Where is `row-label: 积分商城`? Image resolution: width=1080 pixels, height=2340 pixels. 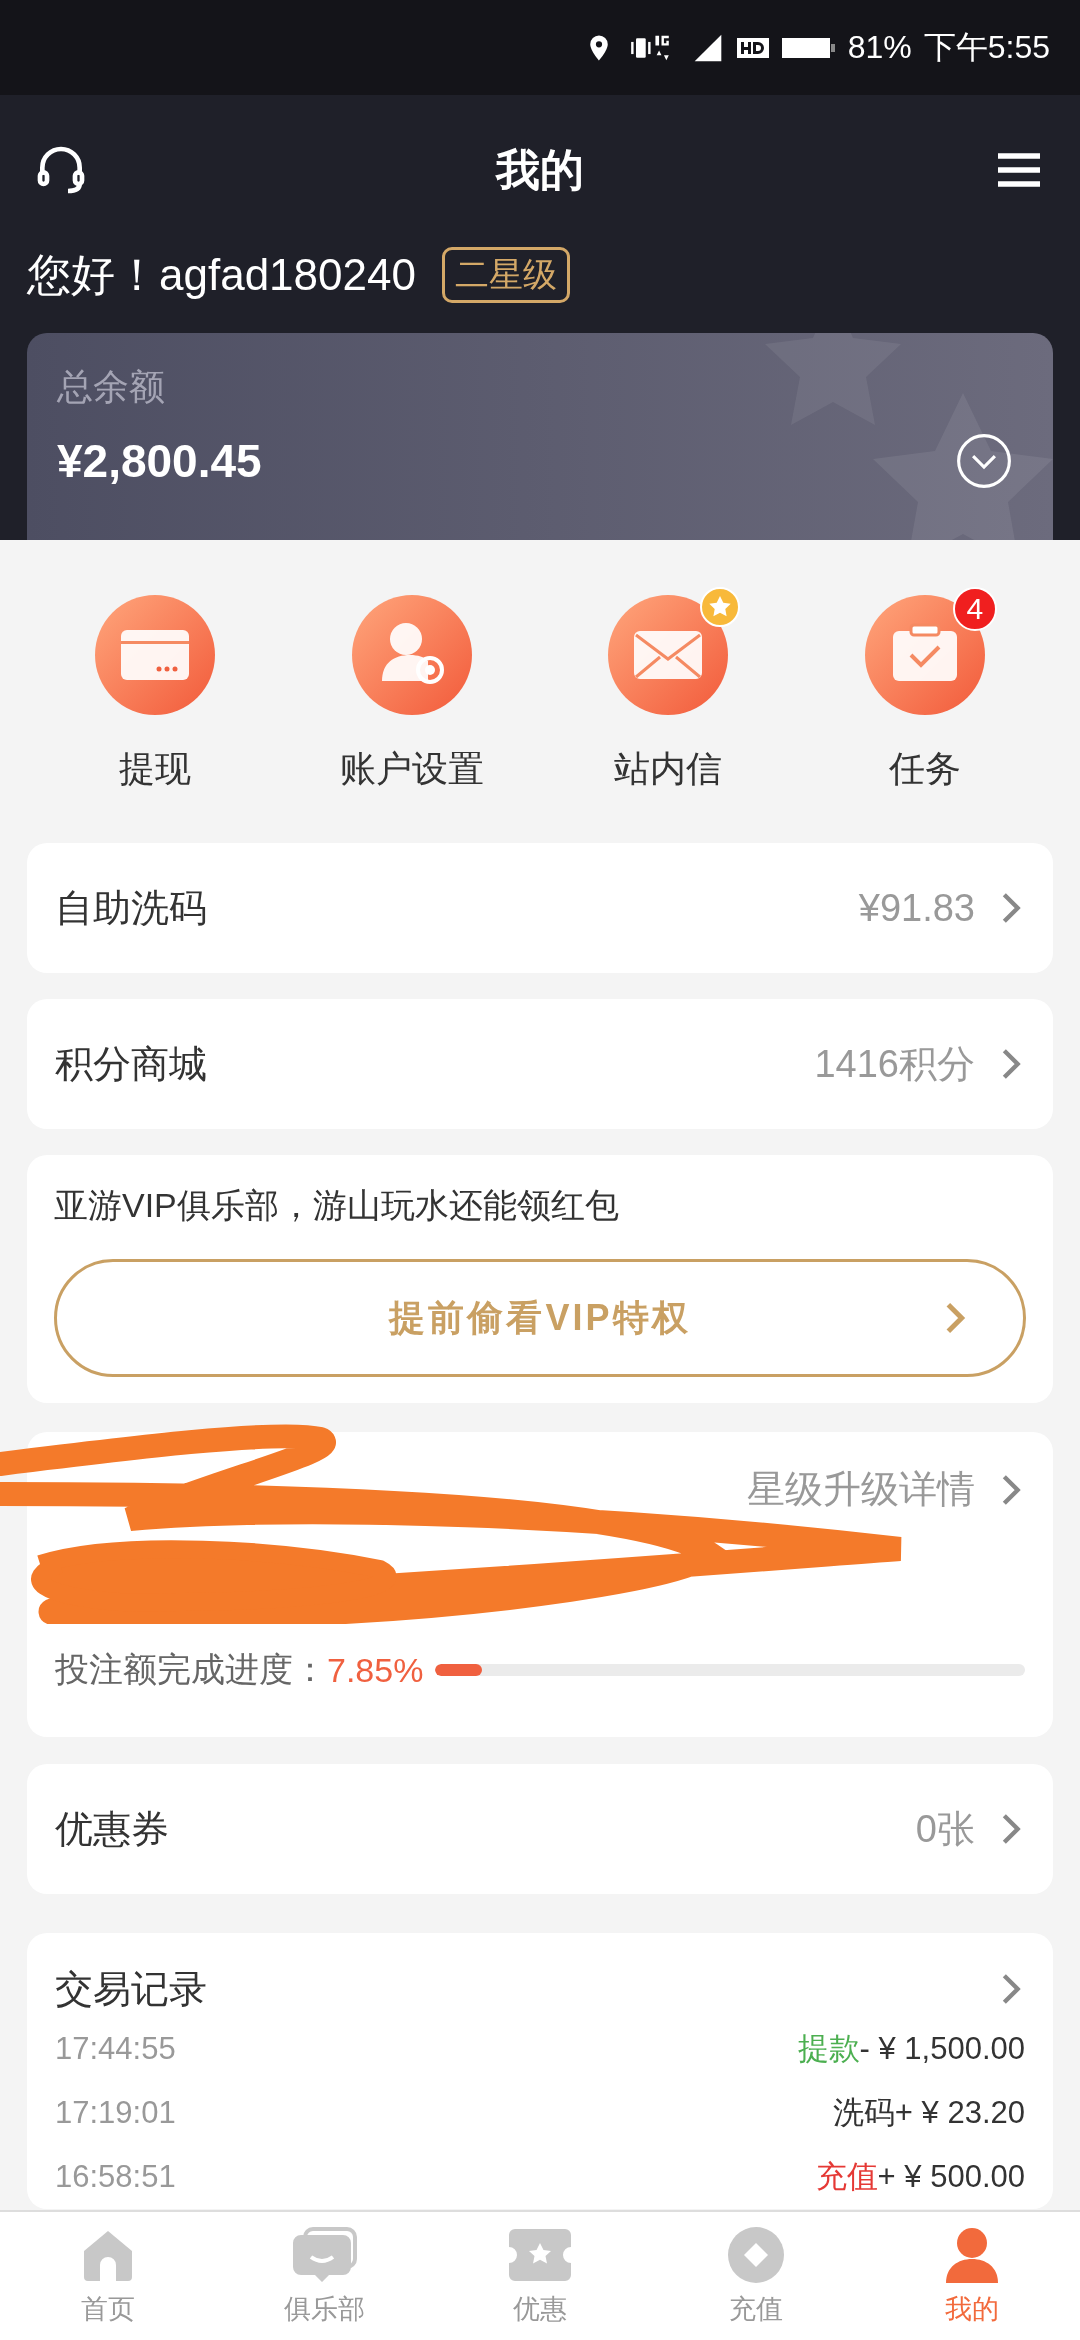 row-label: 积分商城 is located at coordinates (131, 1064).